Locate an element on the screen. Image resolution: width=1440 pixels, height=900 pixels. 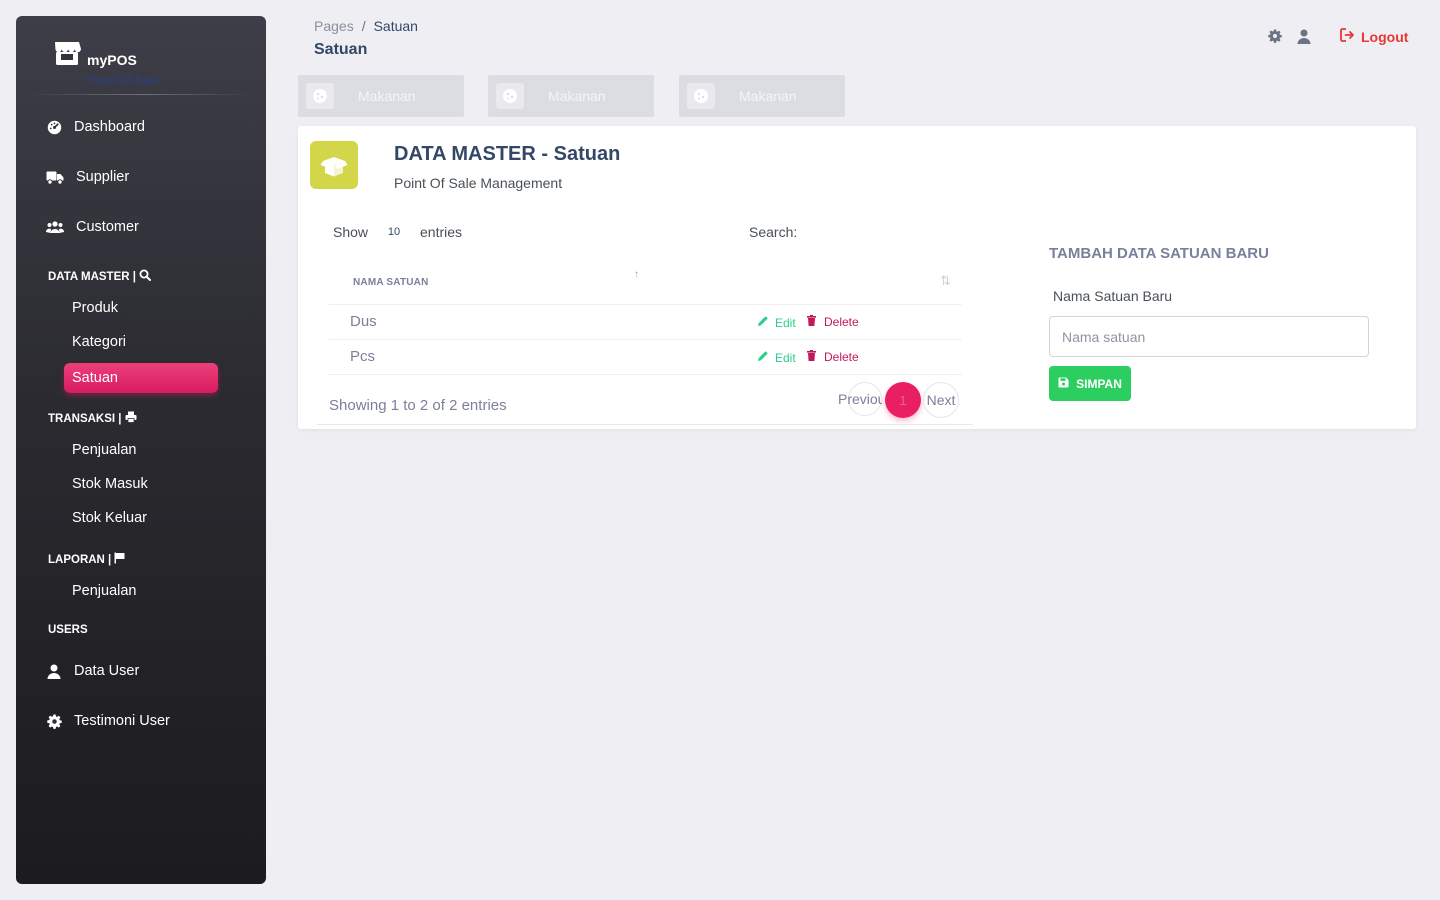
sidebar-item-dashboard: Dashboard is located at coordinates (95, 127).